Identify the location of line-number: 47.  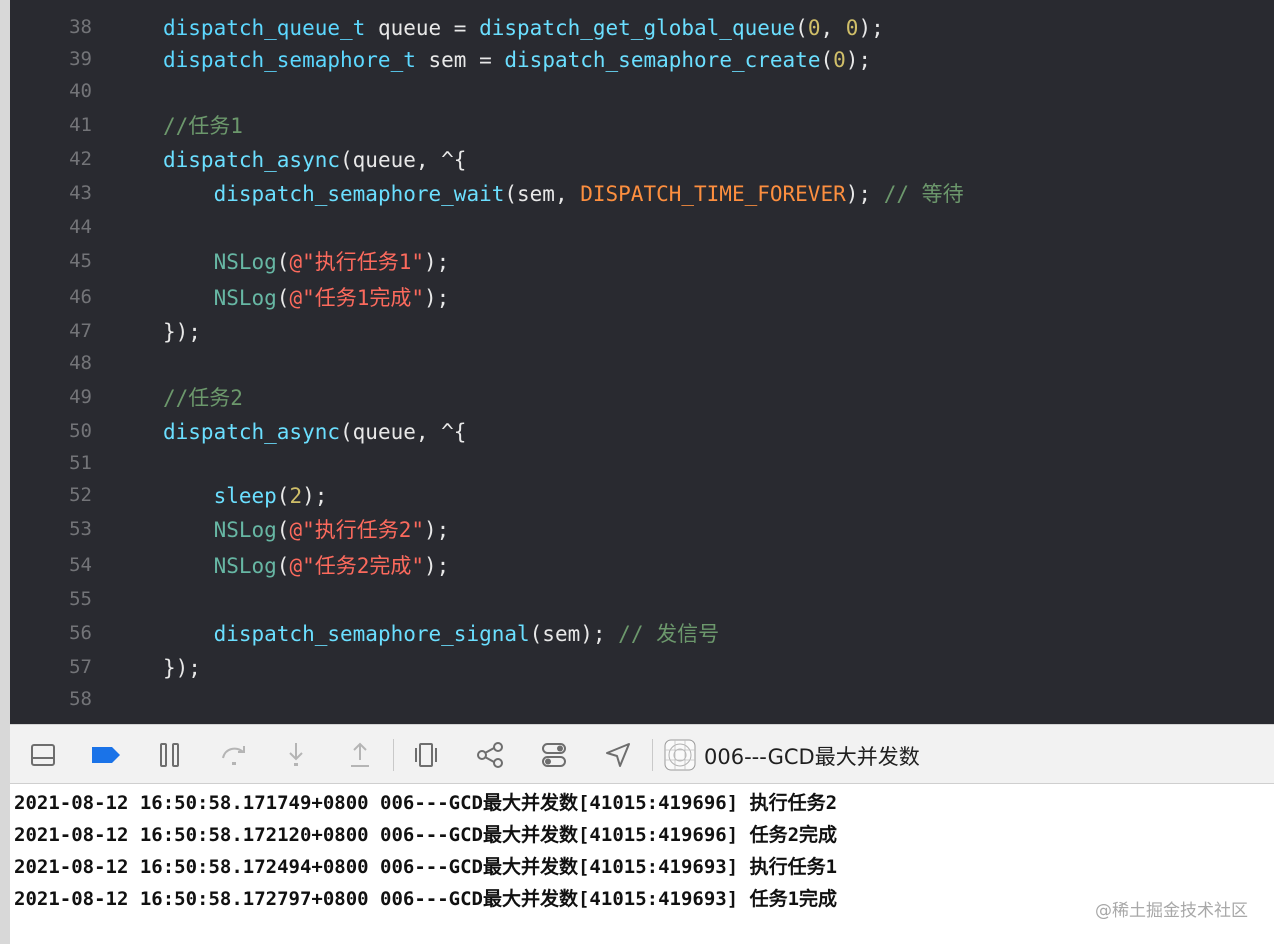
(80, 331).